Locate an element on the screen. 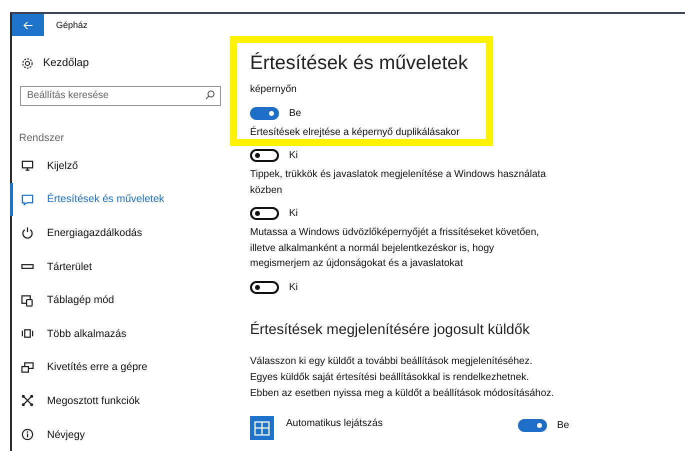 The height and width of the screenshot is (451, 685). section-heading: Rendszer is located at coordinates (41, 138).